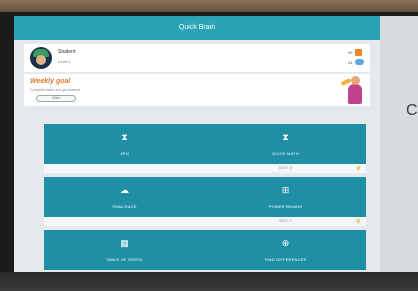 The width and height of the screenshot is (418, 291). I want to click on cloud-icon, so click(360, 62).